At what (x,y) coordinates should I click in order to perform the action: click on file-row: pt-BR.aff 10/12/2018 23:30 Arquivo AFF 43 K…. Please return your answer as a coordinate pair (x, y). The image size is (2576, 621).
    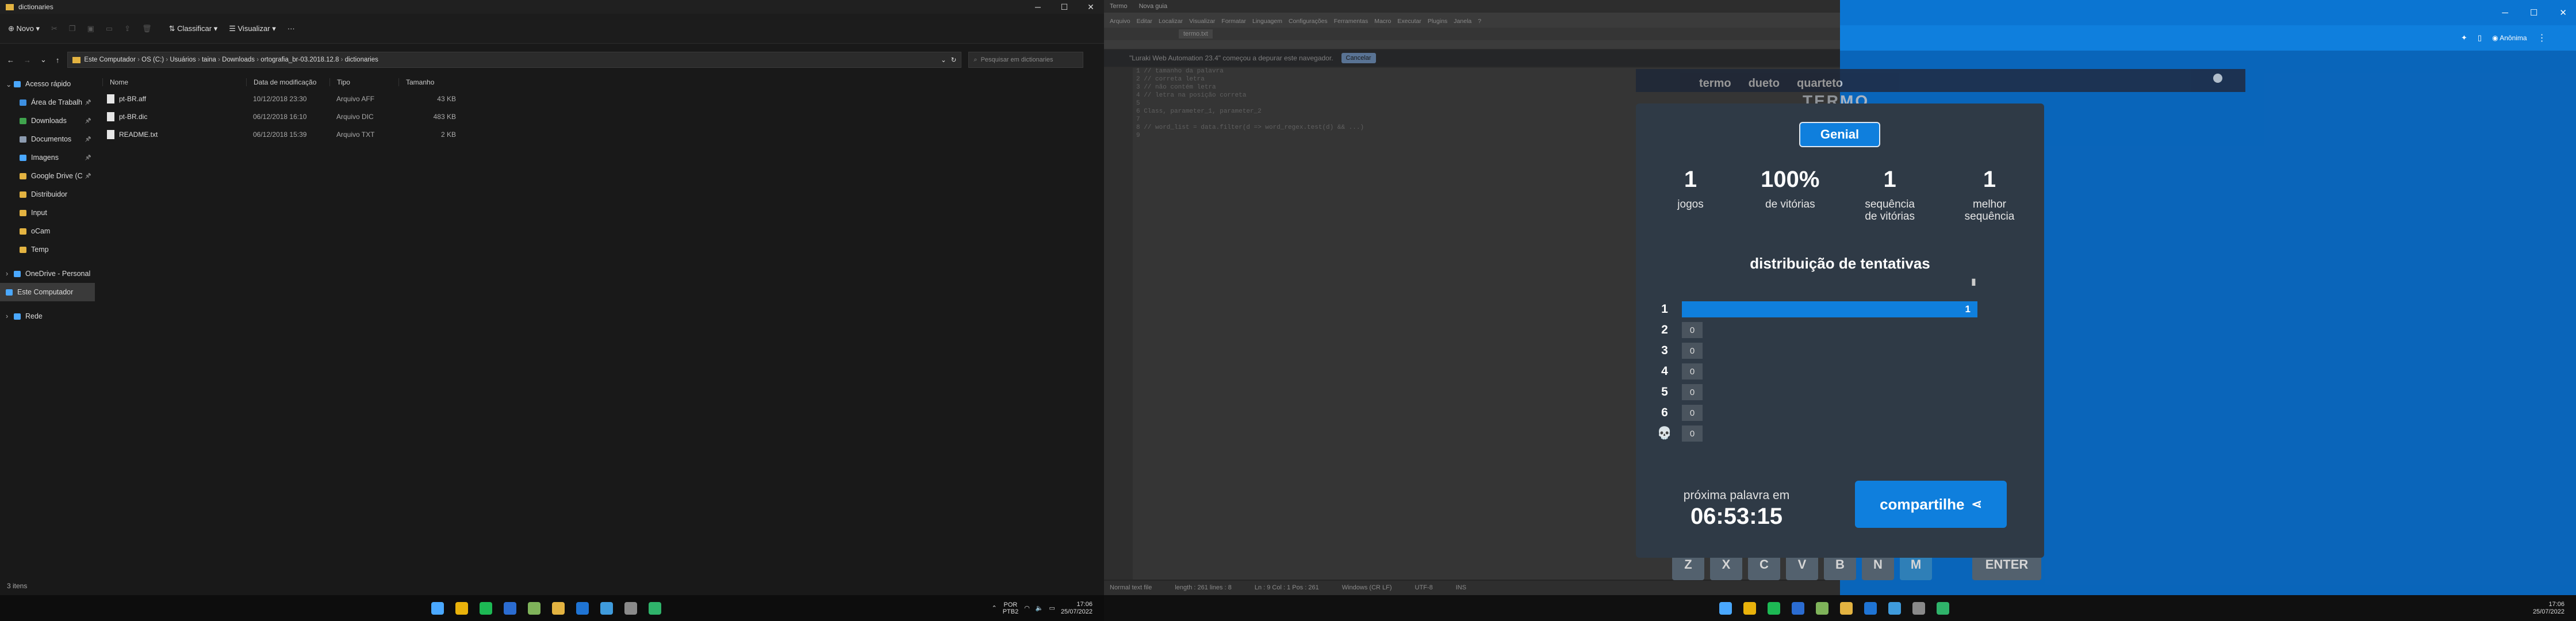
    Looking at the image, I should click on (602, 99).